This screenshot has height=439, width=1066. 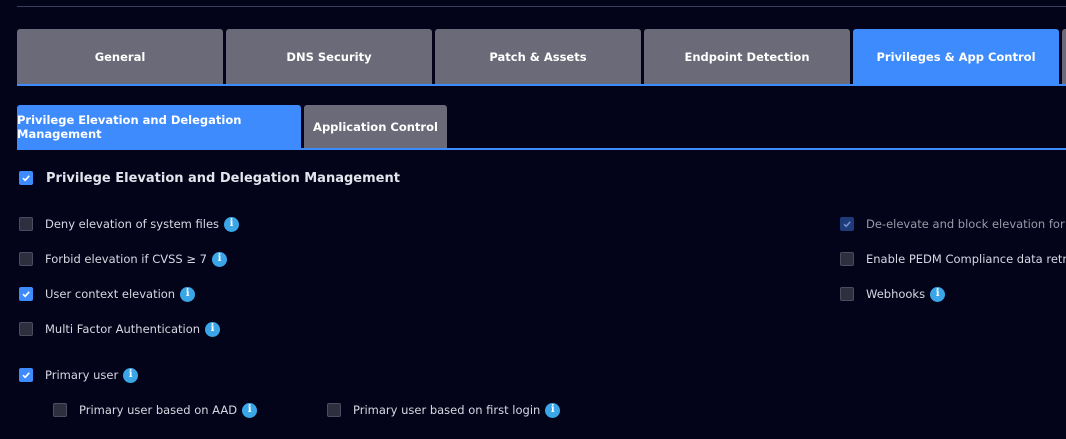 I want to click on primary-user-aad-checkbox, so click(x=60, y=410).